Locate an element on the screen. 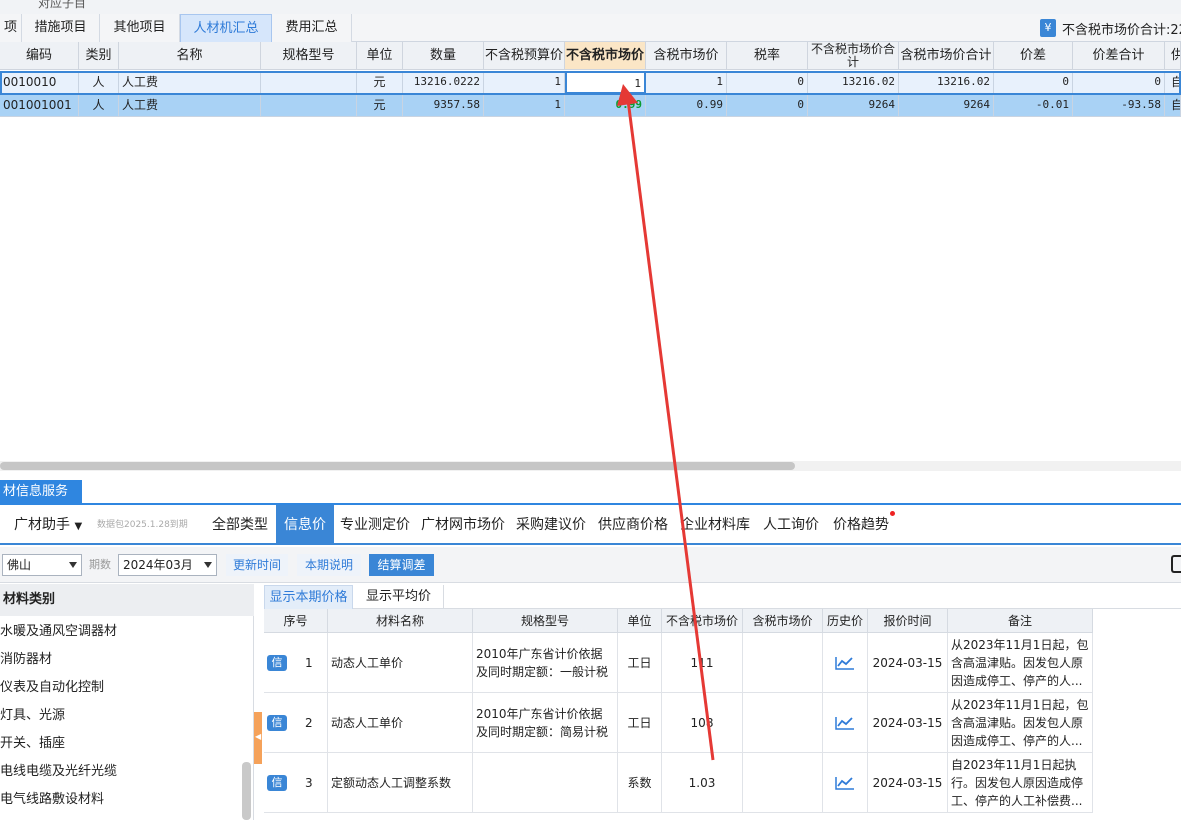  th-spec: 规格型号 is located at coordinates (545, 621).